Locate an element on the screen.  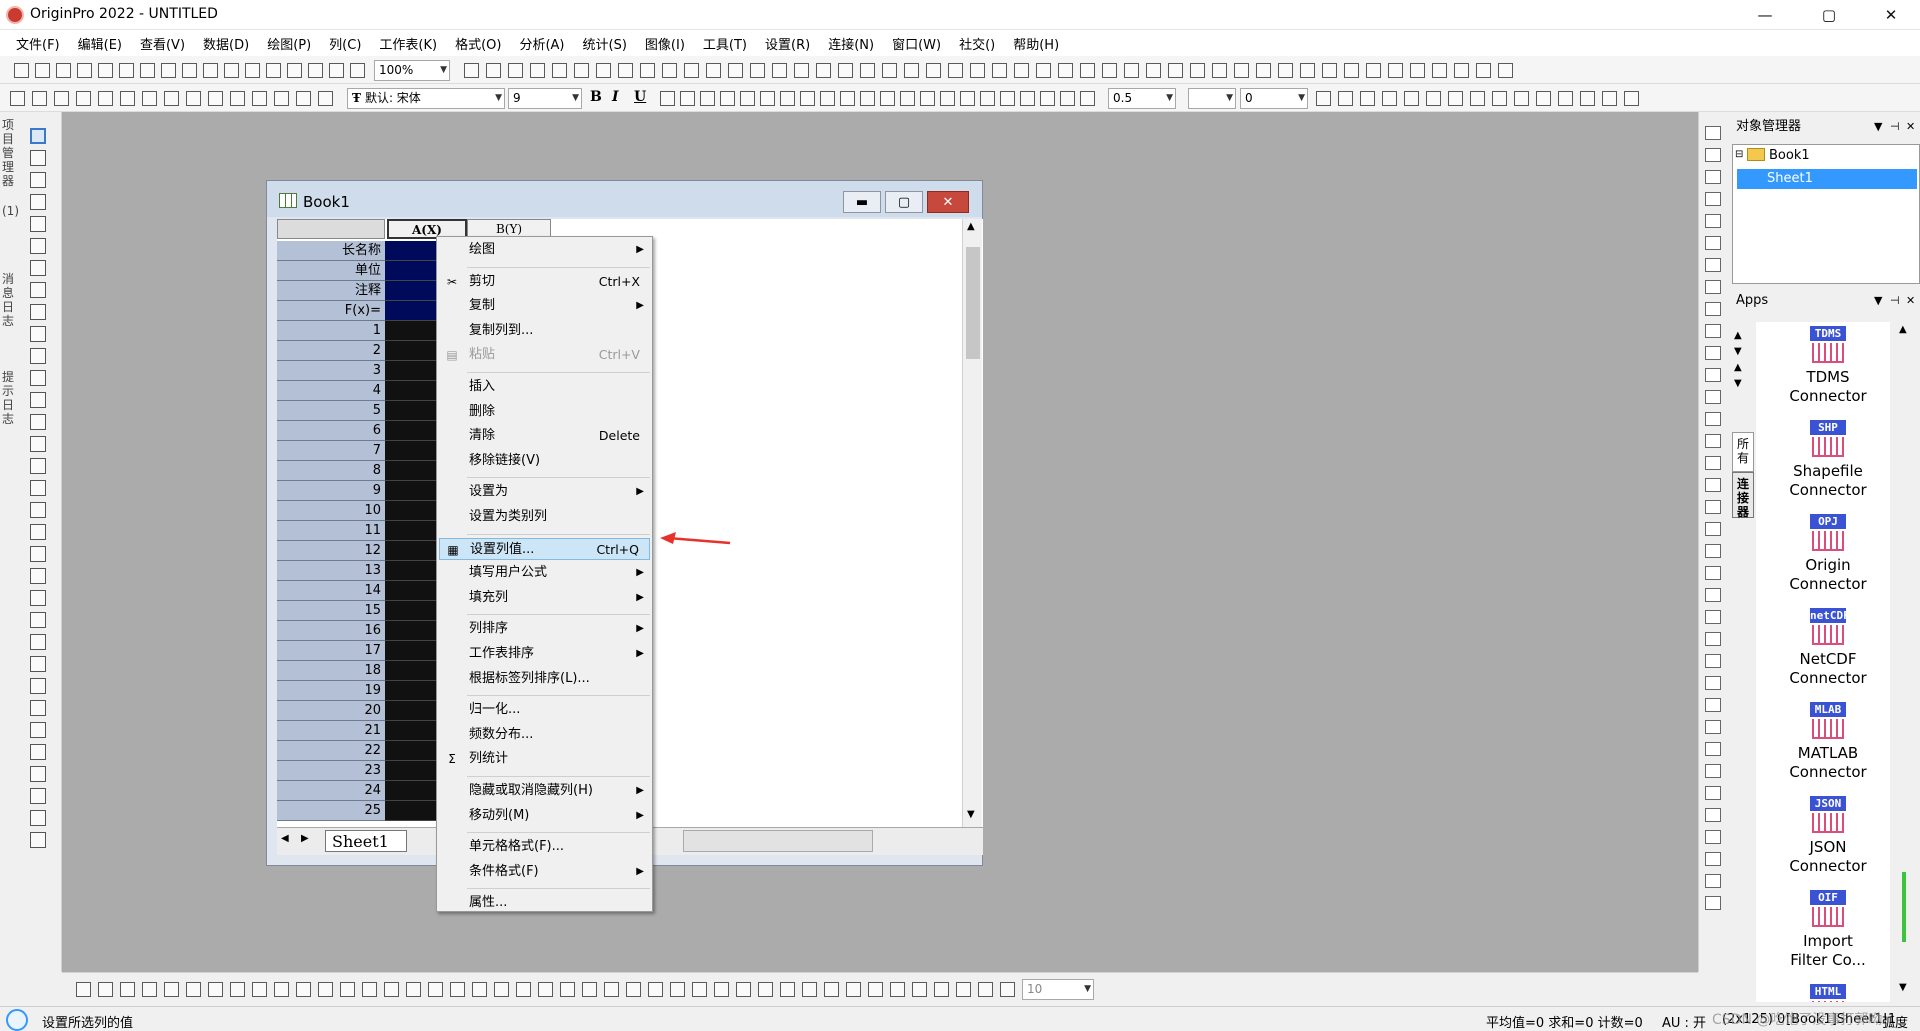
context-item-31: 条件格式(F) ▶ is located at coordinates (544, 872).